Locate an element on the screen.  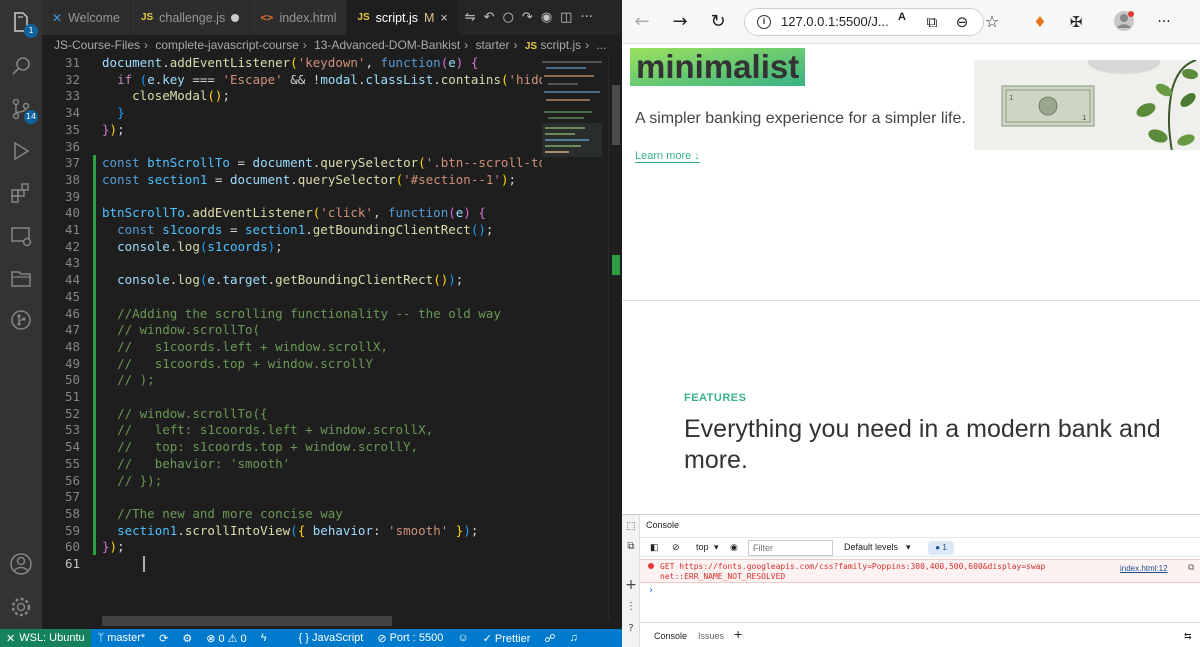
breadcrumb-item: script.js is located at coordinates (560, 45).